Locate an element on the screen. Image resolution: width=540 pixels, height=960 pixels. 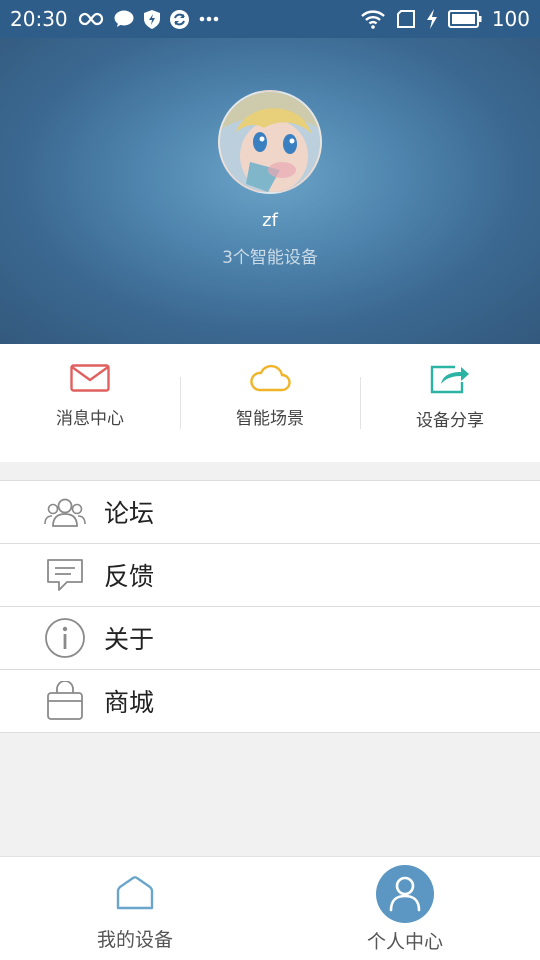
chat-icon is located at coordinates (65, 575).